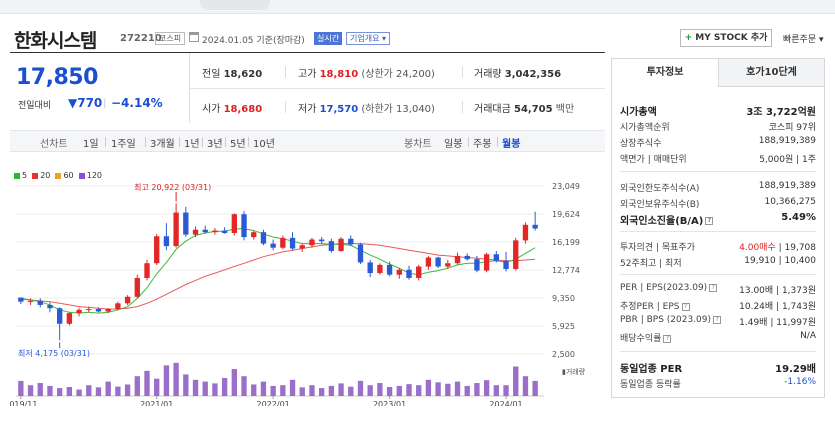  Describe the element at coordinates (453, 142) in the screenshot. I see `tab-daily-candle: 일봉` at that location.